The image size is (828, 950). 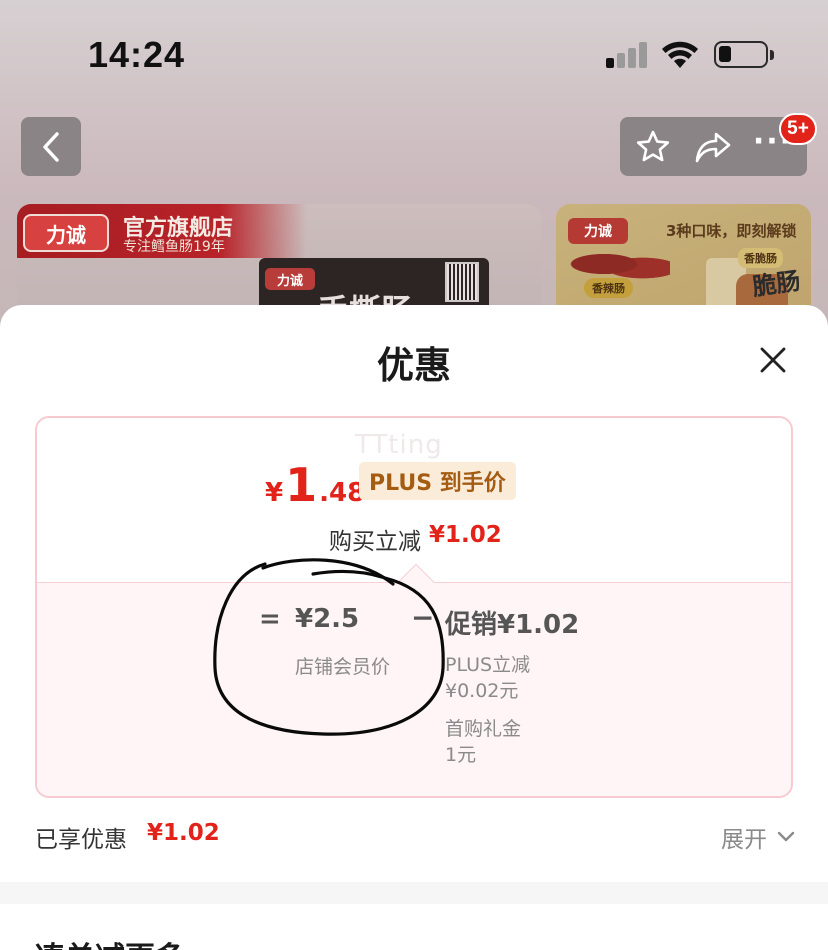 I want to click on star-outline-icon, so click(x=653, y=145).